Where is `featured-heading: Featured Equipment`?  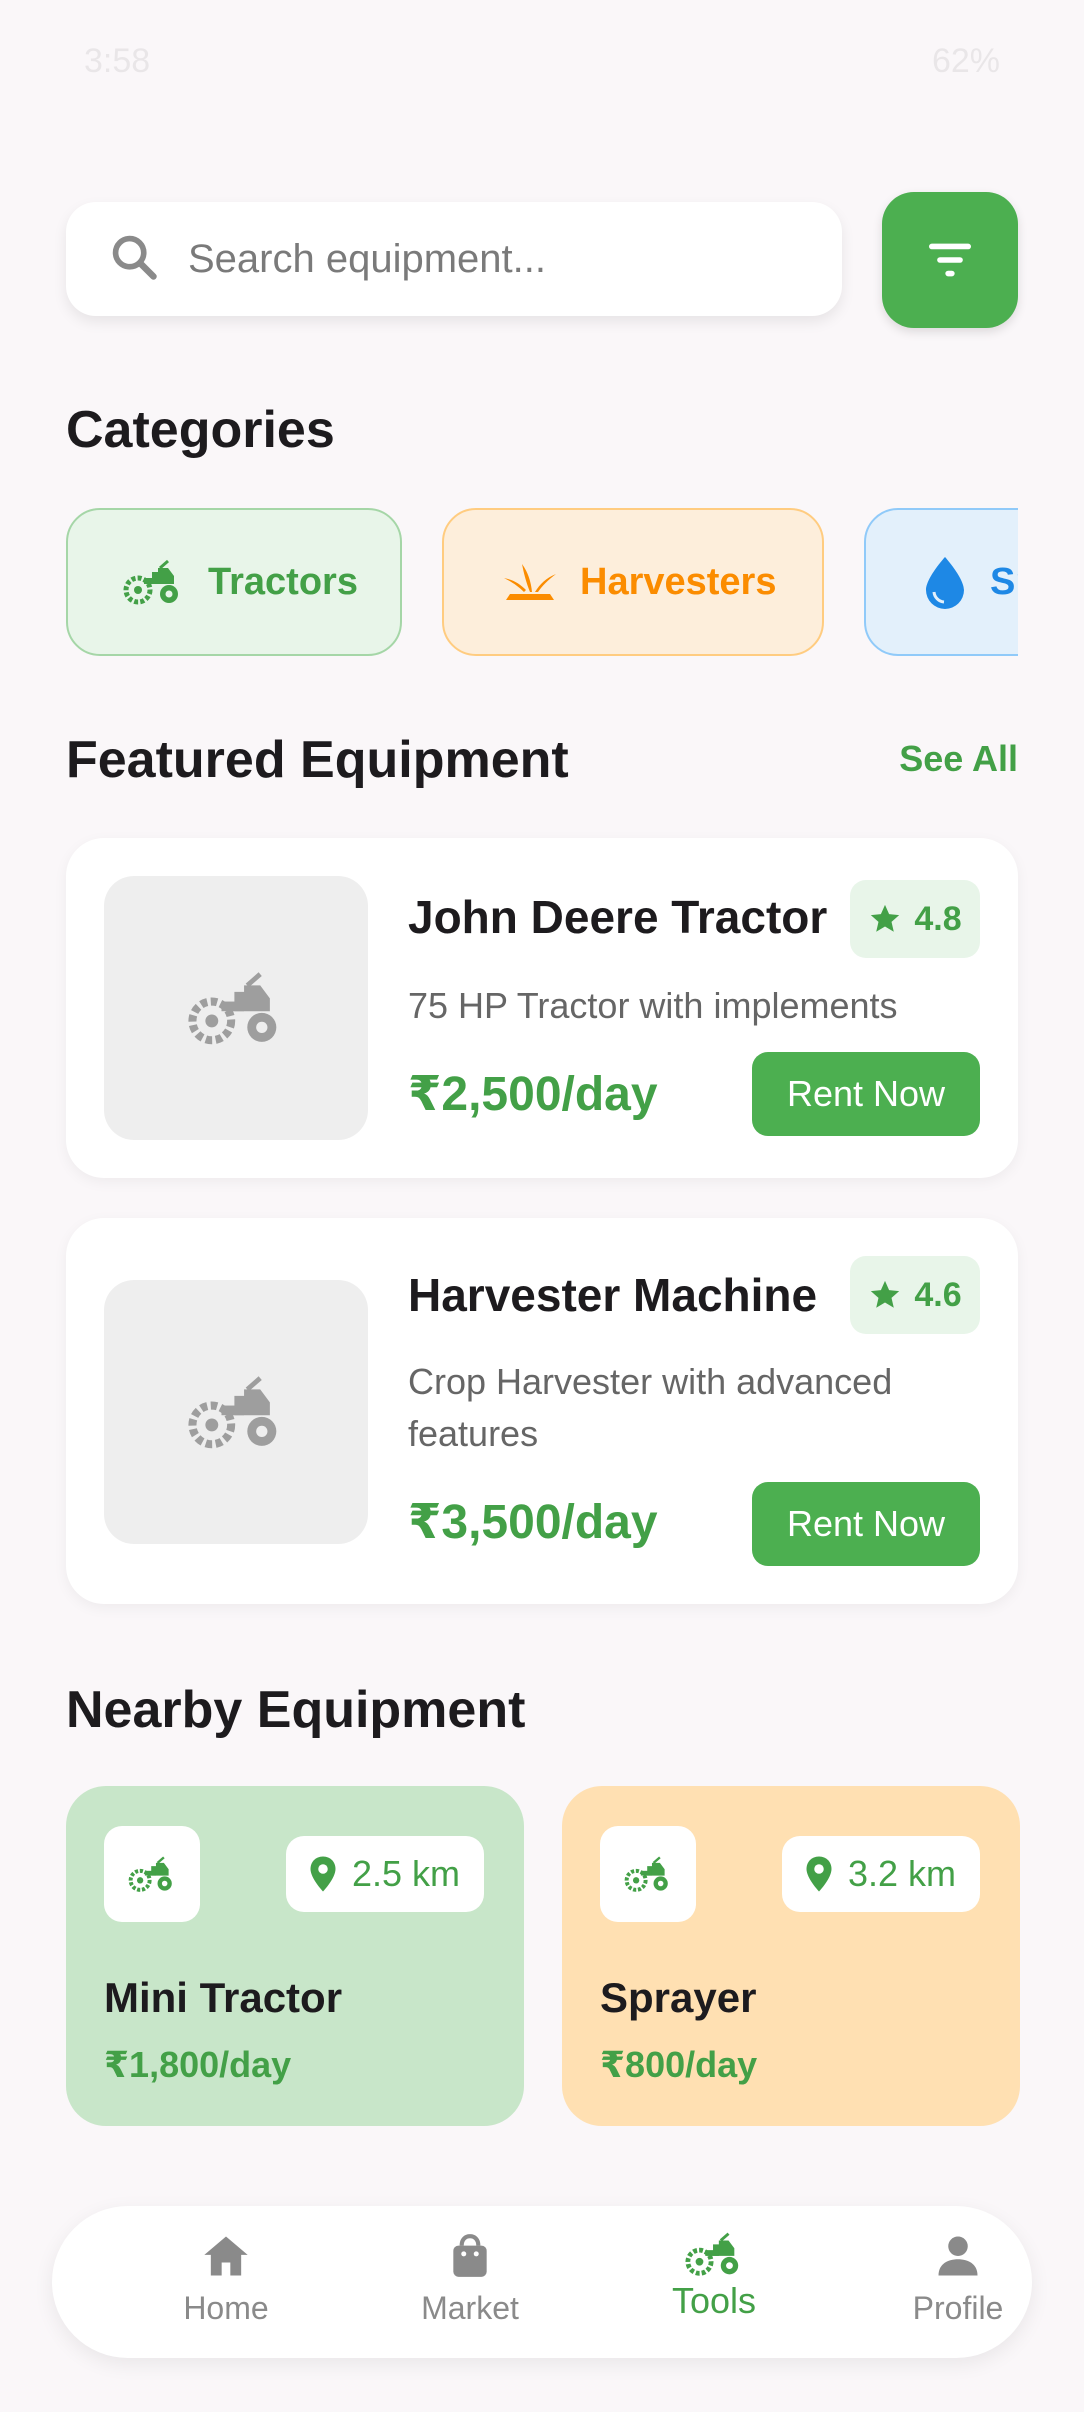 featured-heading: Featured Equipment is located at coordinates (317, 760).